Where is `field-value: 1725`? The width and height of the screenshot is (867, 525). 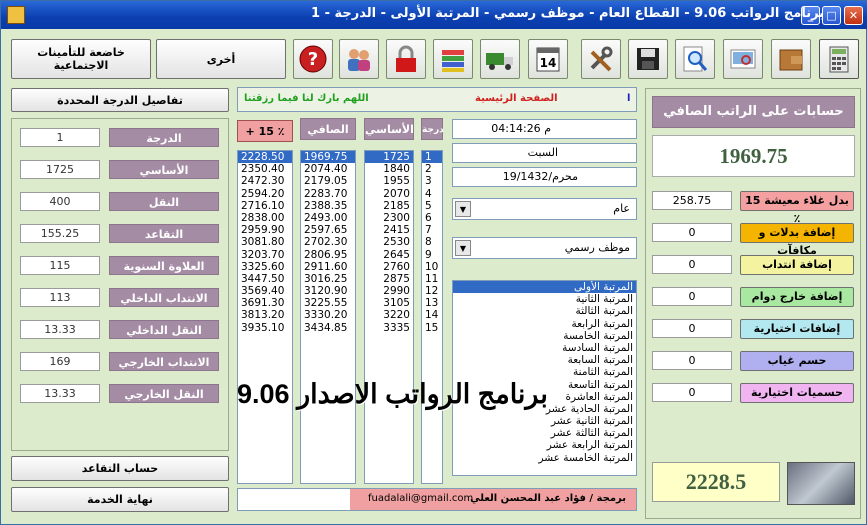
field-value: 1725 is located at coordinates (60, 169).